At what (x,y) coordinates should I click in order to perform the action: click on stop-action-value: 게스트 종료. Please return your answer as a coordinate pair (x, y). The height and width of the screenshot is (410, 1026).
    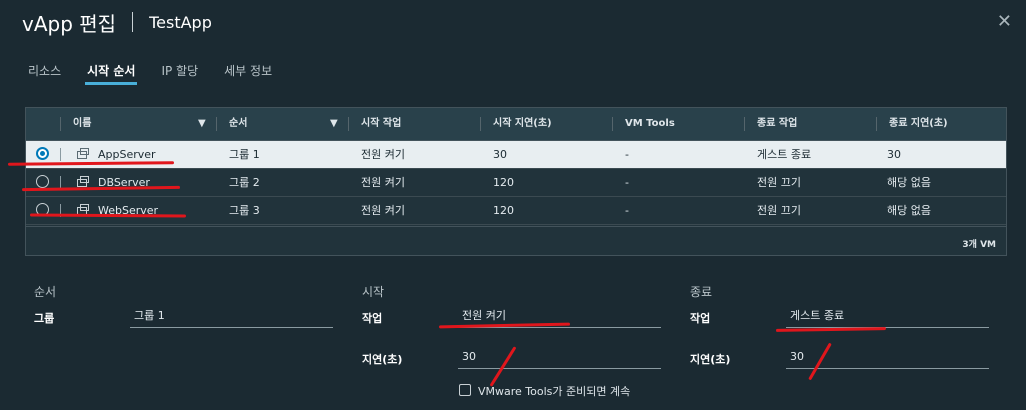
    Looking at the image, I should click on (817, 315).